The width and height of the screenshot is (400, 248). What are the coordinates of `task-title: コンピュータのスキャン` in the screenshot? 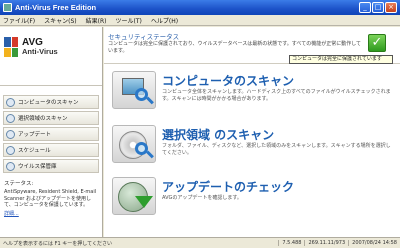 It's located at (228, 80).